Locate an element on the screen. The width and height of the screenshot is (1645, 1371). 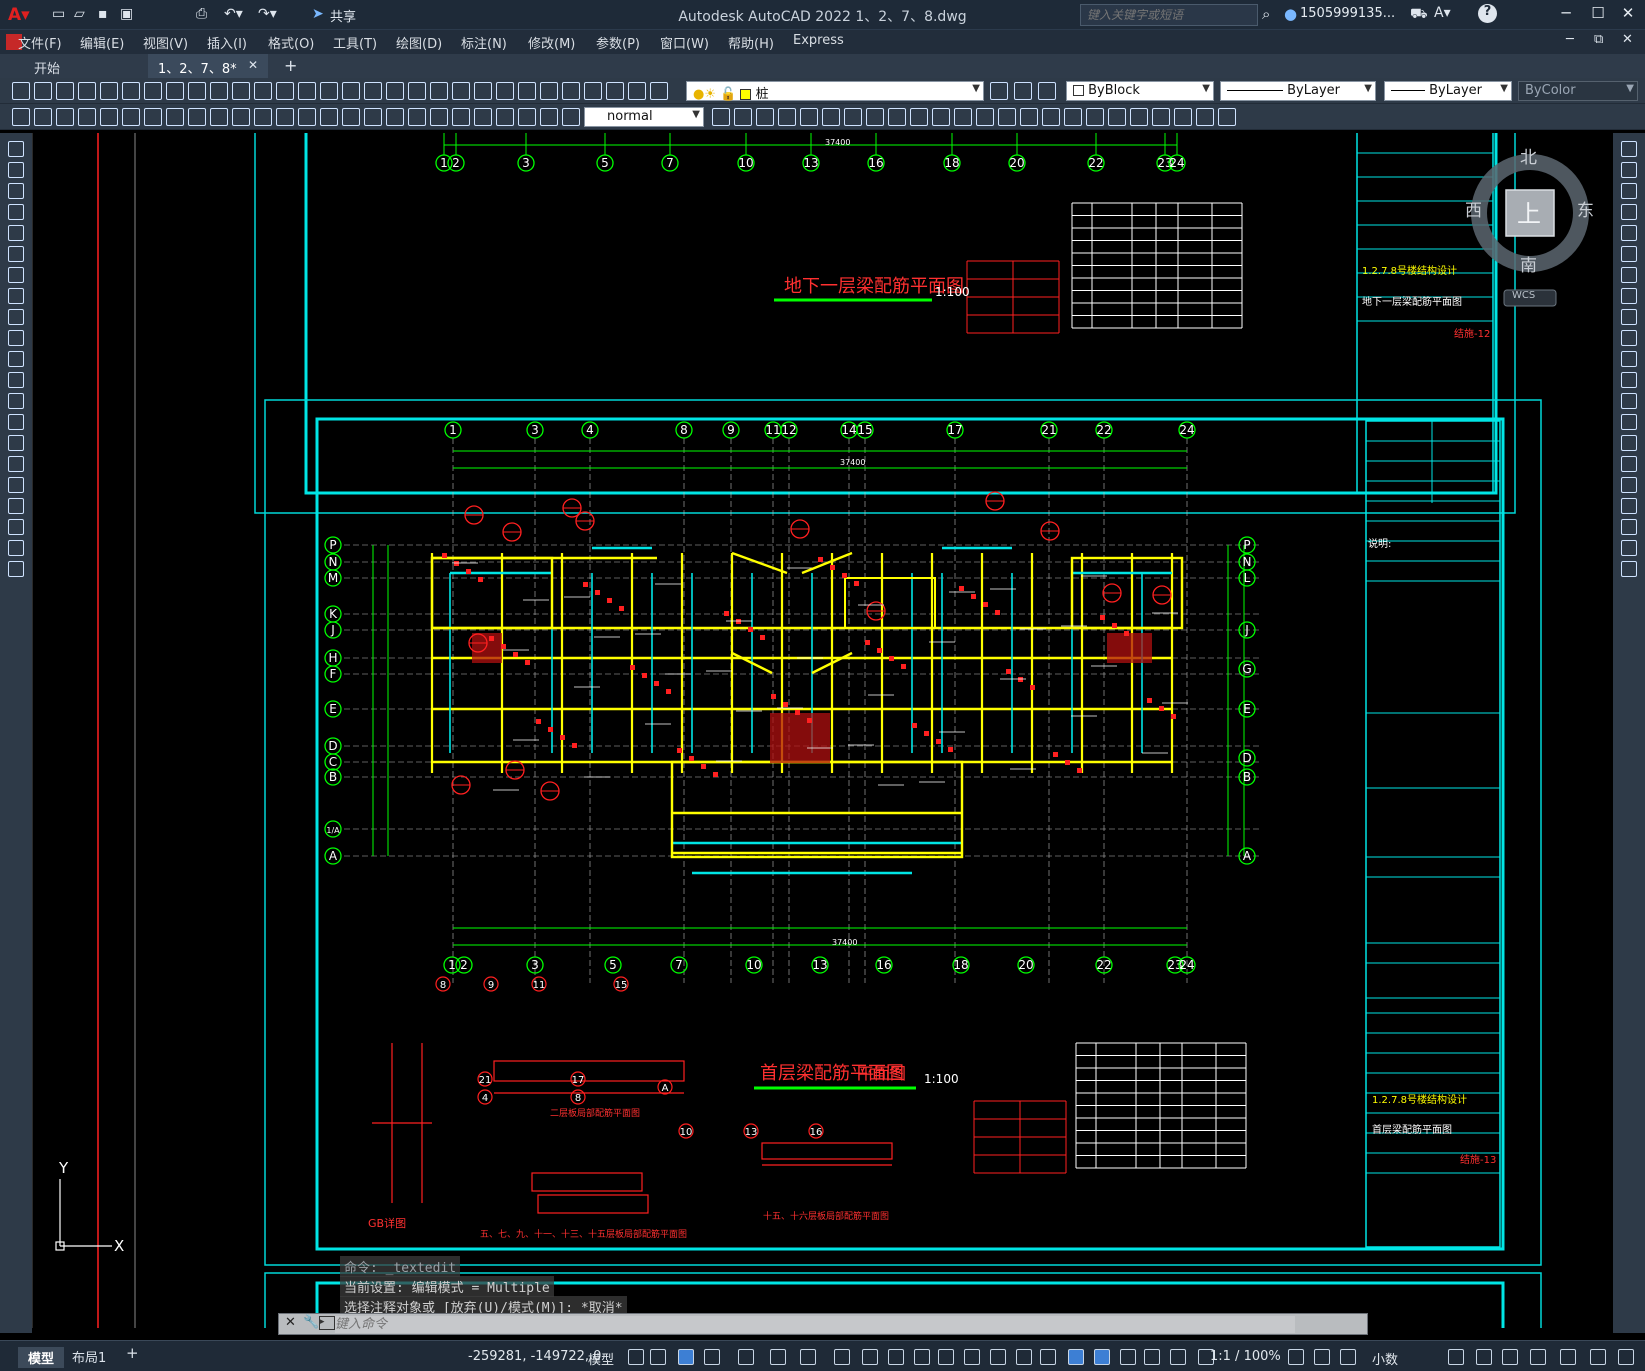
menu-format: 格式(O) is located at coordinates (291, 42).